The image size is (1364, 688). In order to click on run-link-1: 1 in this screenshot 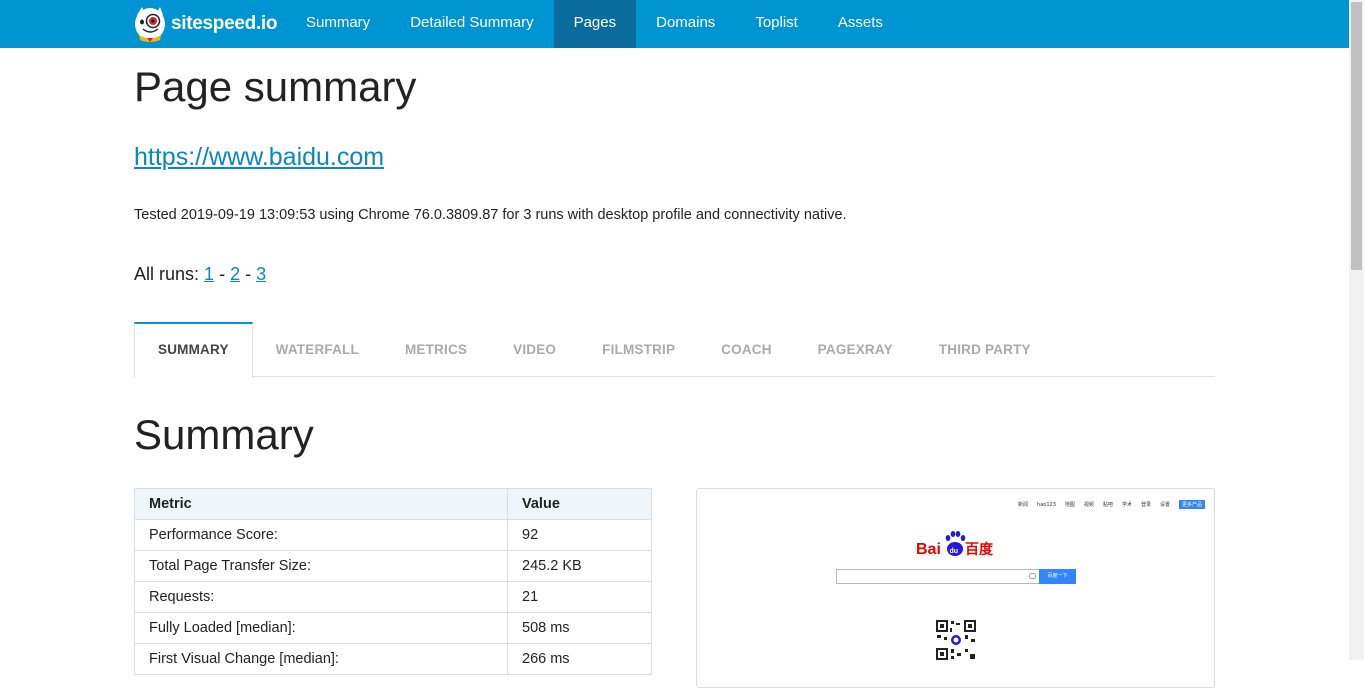, I will do `click(209, 274)`.